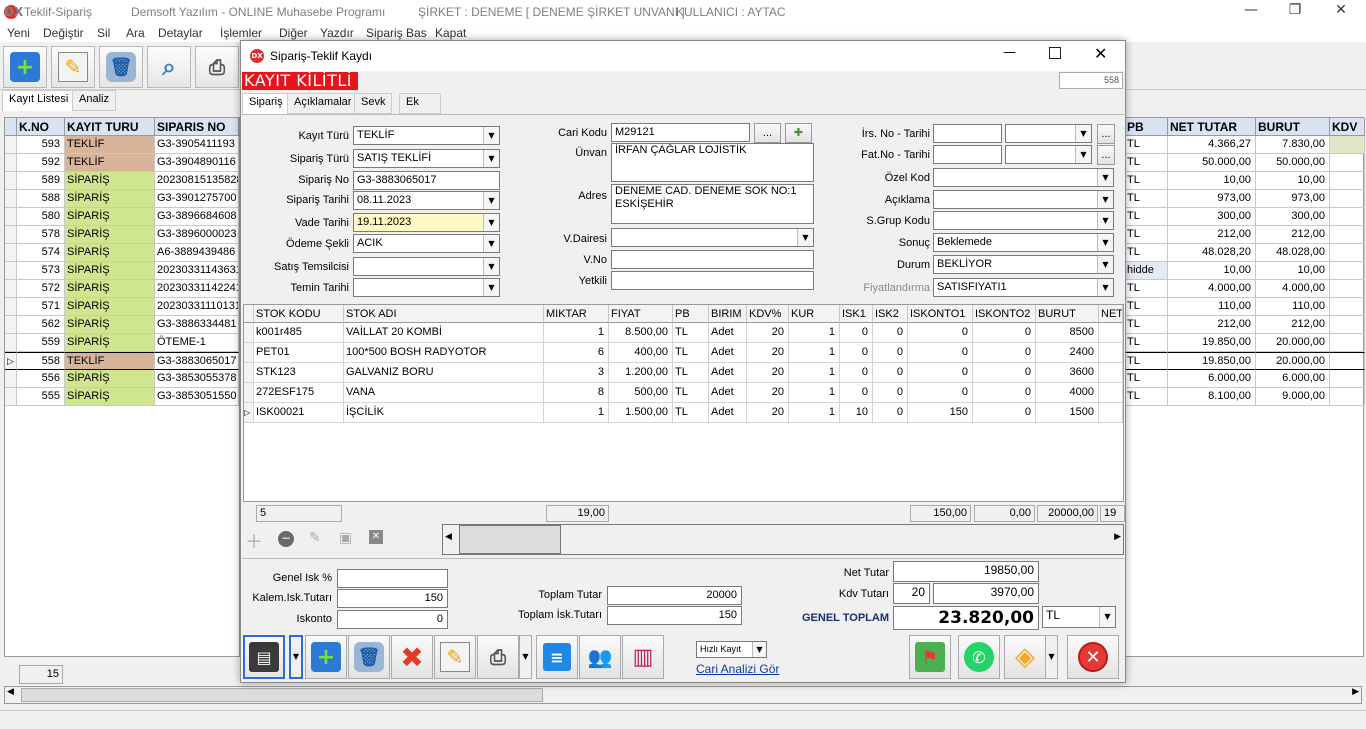 The image size is (1366, 729). I want to click on table-cell-burut: 9.000,00, so click(1293, 397).